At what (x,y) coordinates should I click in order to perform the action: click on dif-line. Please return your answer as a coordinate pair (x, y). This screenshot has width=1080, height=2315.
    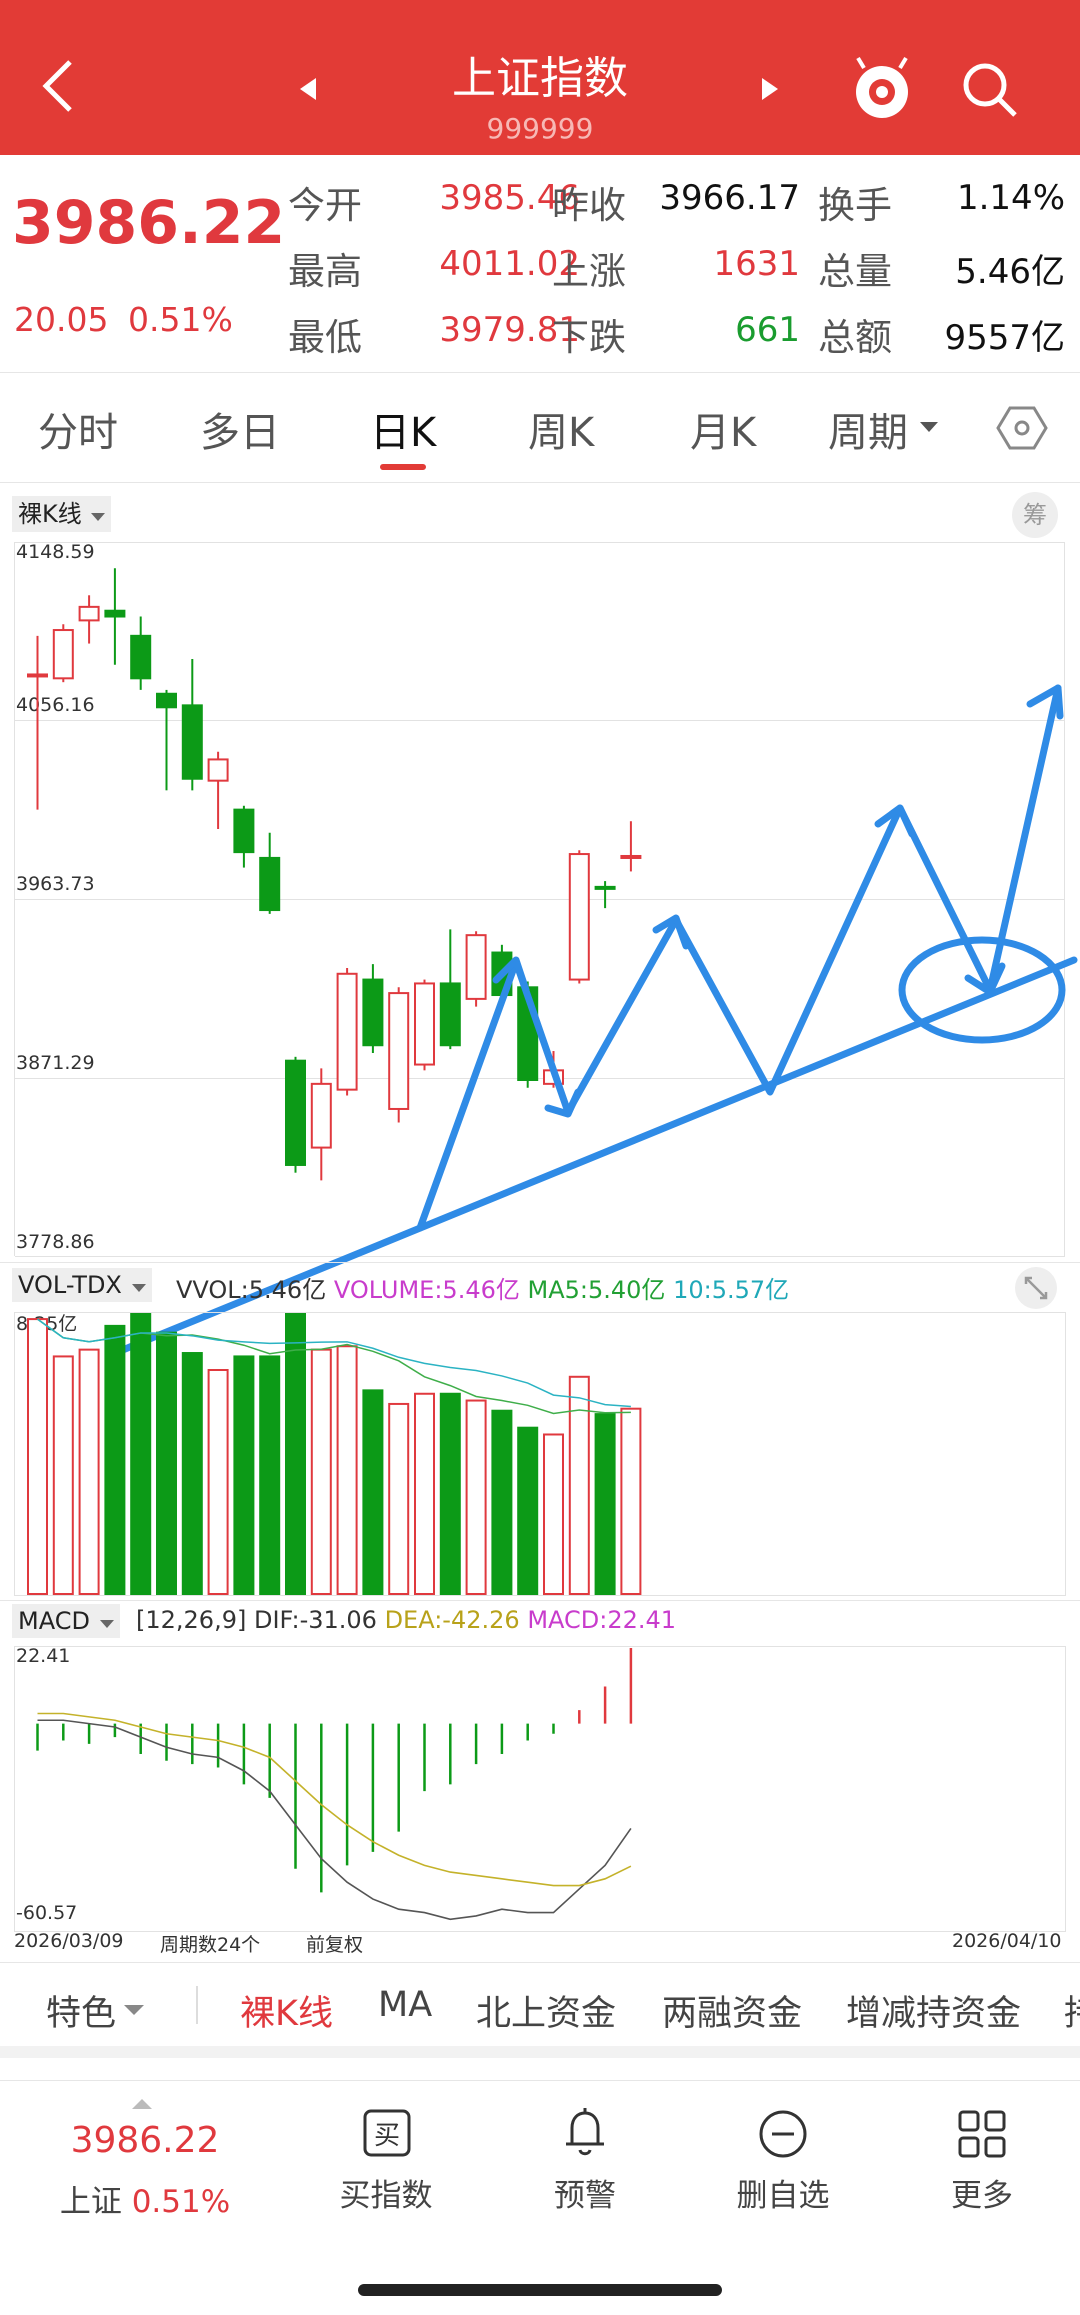
    Looking at the image, I should click on (334, 1820).